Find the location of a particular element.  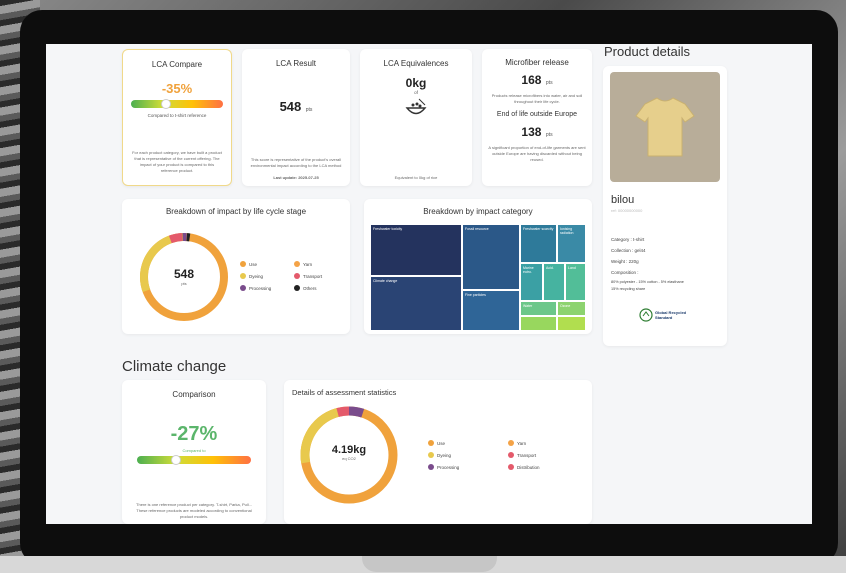

lca-equivalences-of: of is located at coordinates (416, 92).